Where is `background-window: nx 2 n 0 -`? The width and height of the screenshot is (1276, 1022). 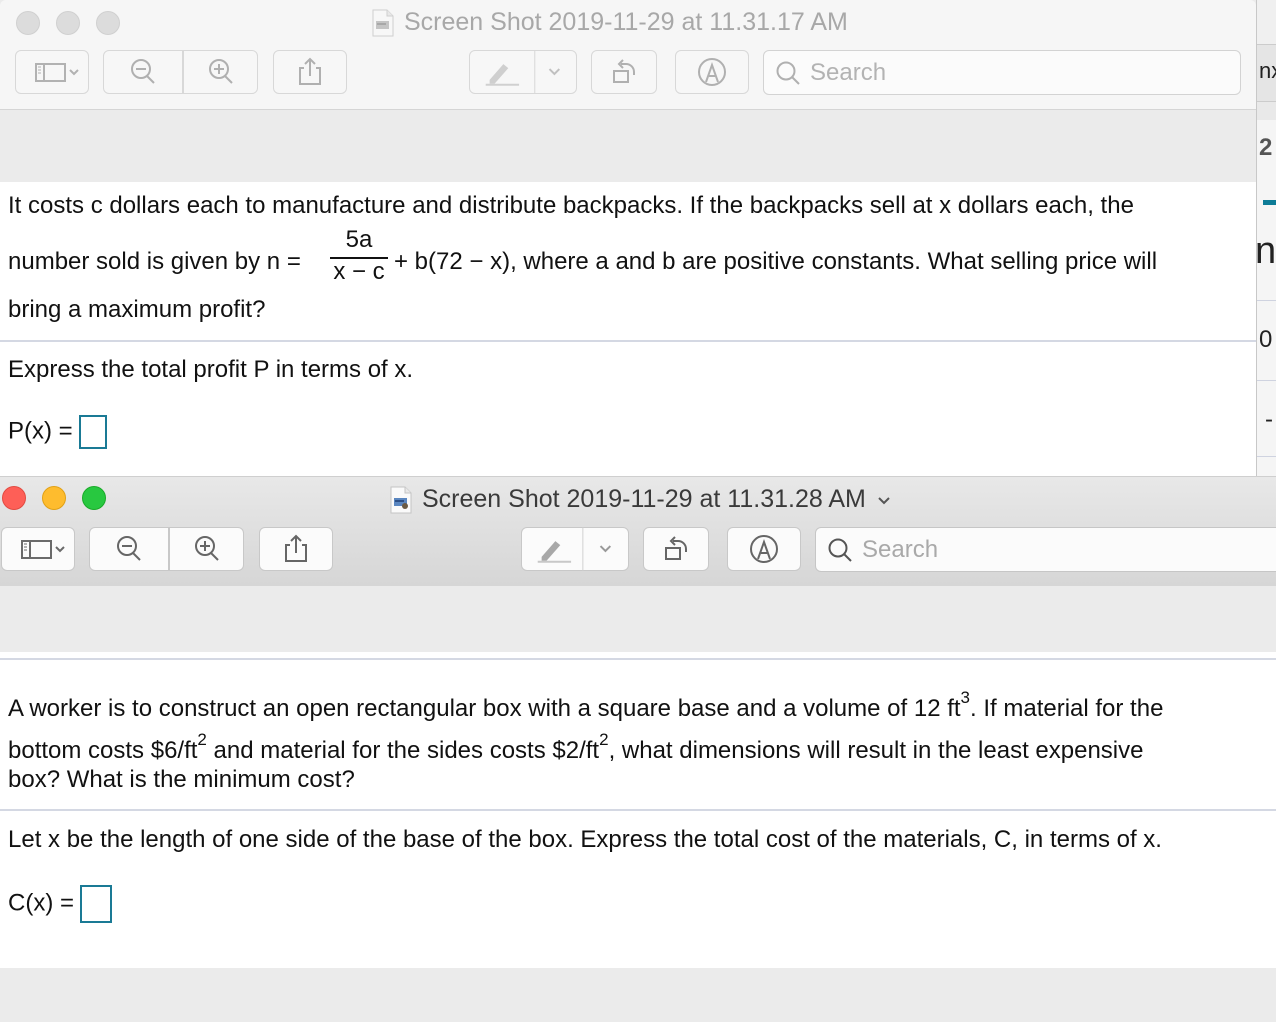 background-window: nx 2 n 0 - is located at coordinates (1266, 240).